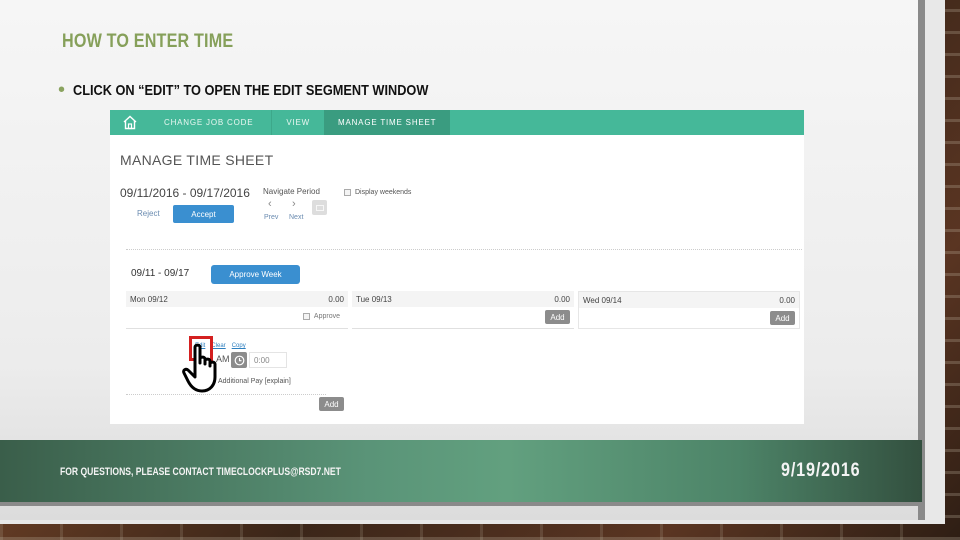 The image size is (960, 540). Describe the element at coordinates (203, 214) in the screenshot. I see `accept-button: Accept` at that location.